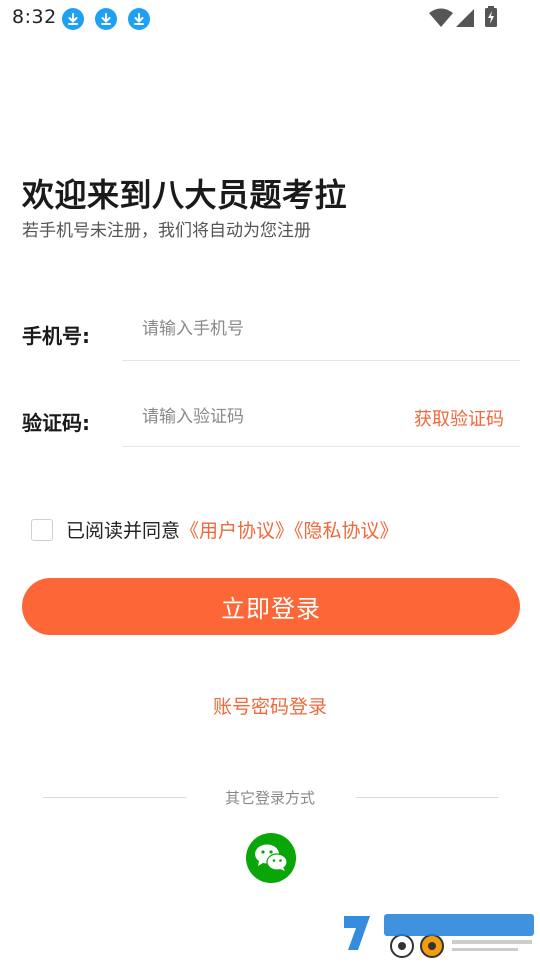 The height and width of the screenshot is (962, 540). What do you see at coordinates (56, 423) in the screenshot?
I see `code-label: 验证码:` at bounding box center [56, 423].